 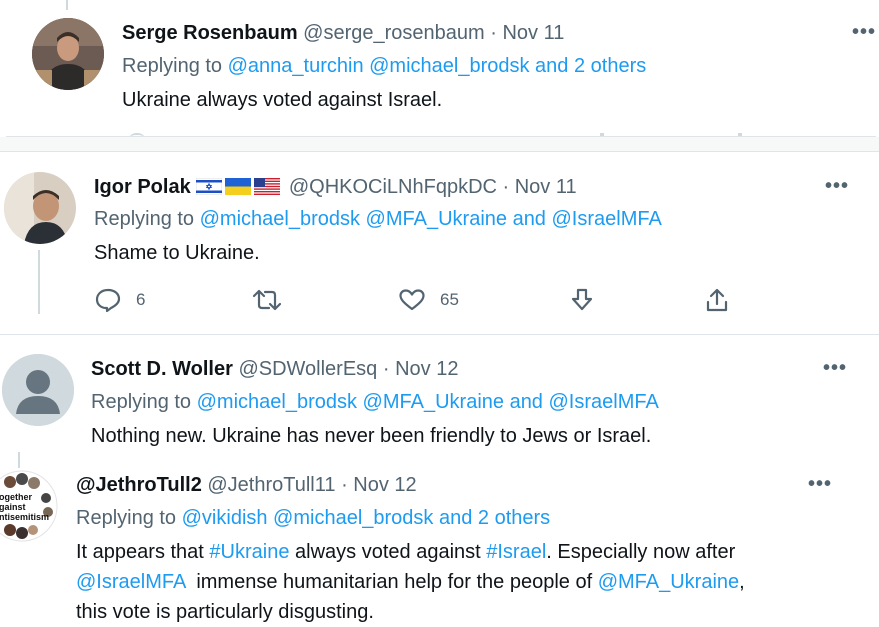 I want to click on mention-mfa-ukraine: @MFA_Ukraine, so click(x=668, y=582).